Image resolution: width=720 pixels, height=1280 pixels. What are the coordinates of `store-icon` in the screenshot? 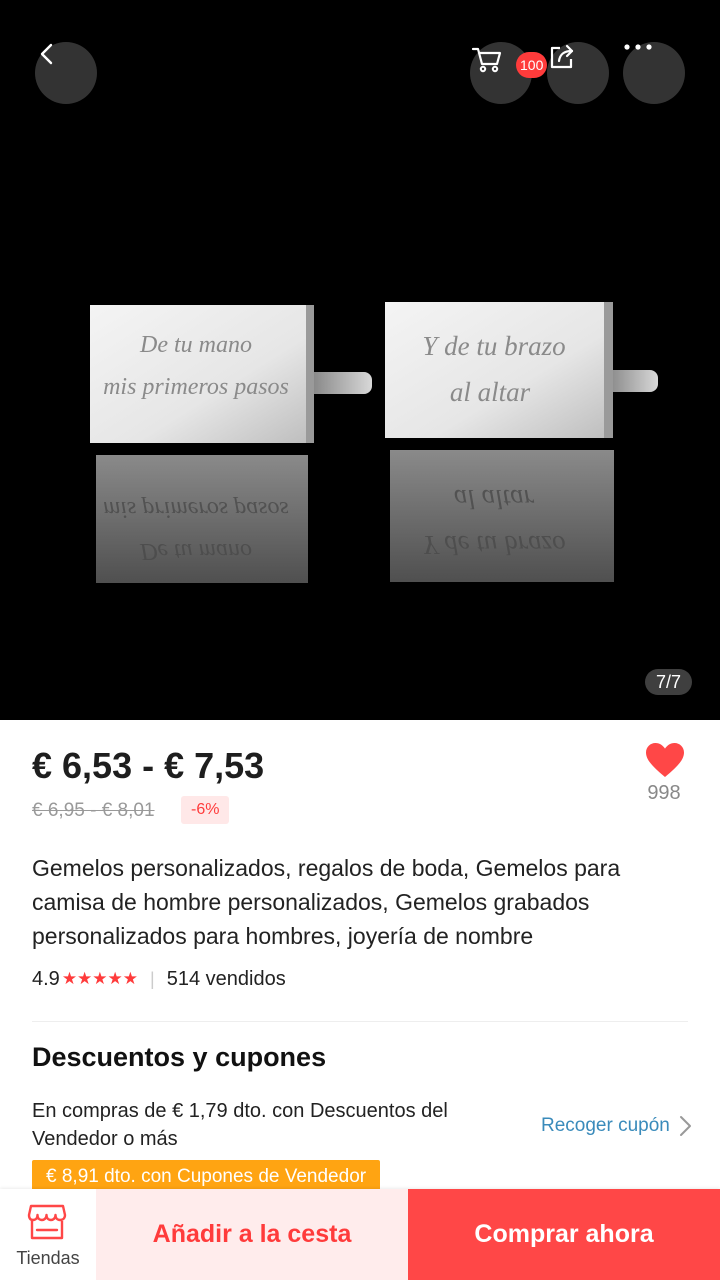 It's located at (47, 1222).